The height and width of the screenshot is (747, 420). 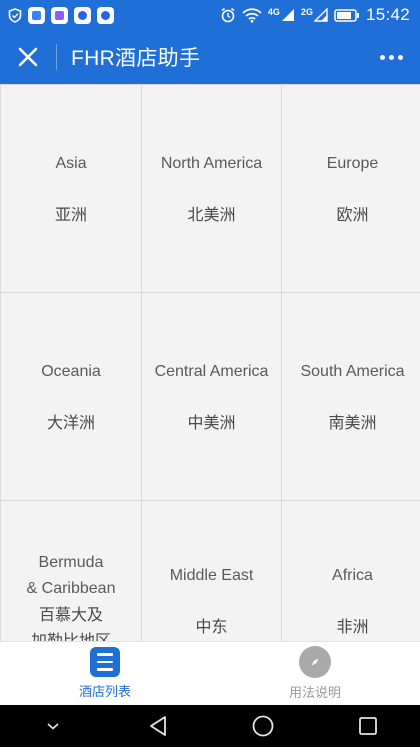 I want to click on region-cell-bermuda-caribbean: Bermuda & Caribbean 百慕大及 加勒比地区, so click(x=71, y=571).